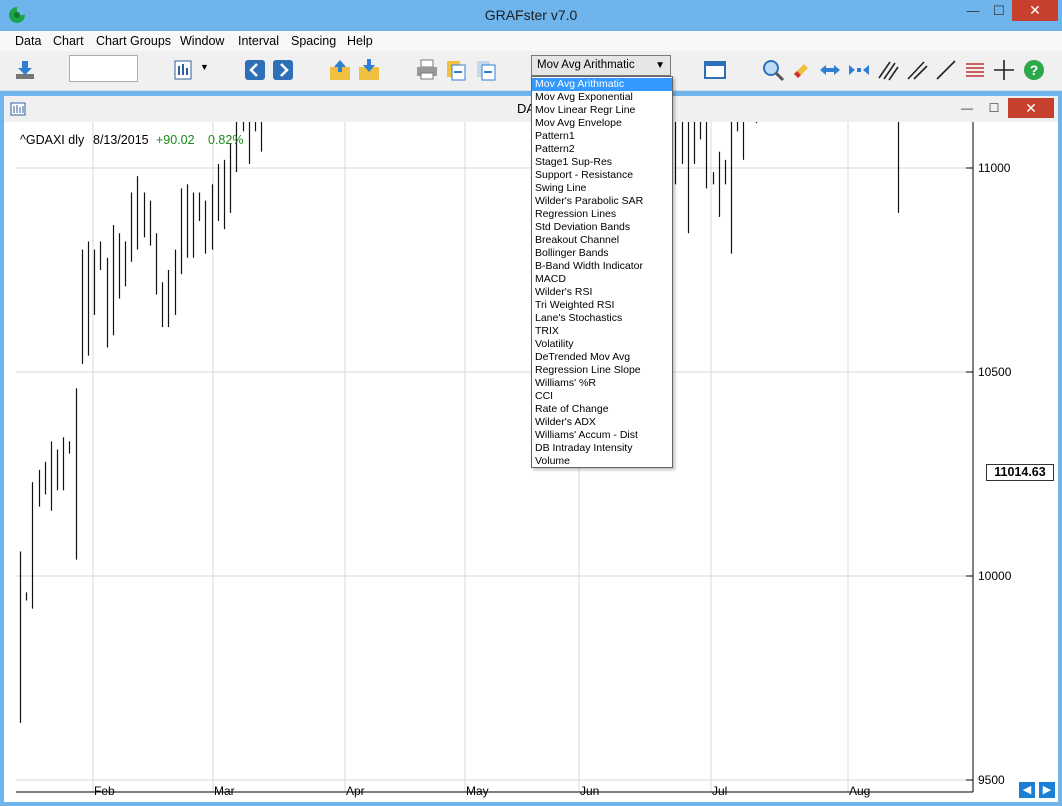 The width and height of the screenshot is (1062, 806). Describe the element at coordinates (991, 780) in the screenshot. I see `y-tick-label: 9500` at that location.